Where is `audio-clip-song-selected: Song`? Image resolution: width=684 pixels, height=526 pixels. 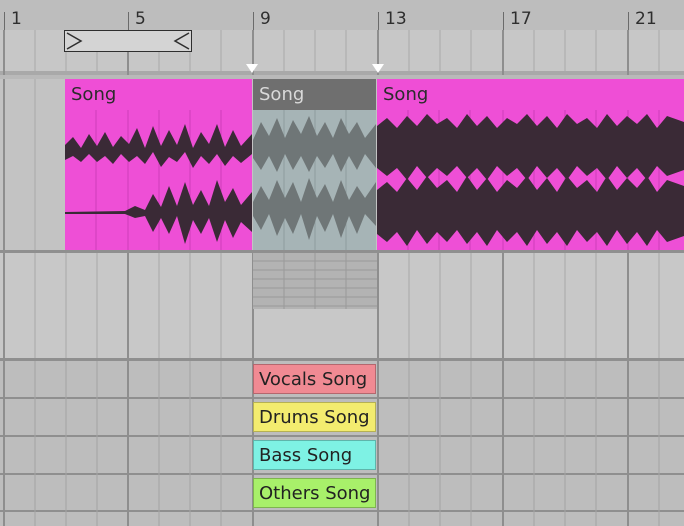
audio-clip-song-selected: Song is located at coordinates (314, 164).